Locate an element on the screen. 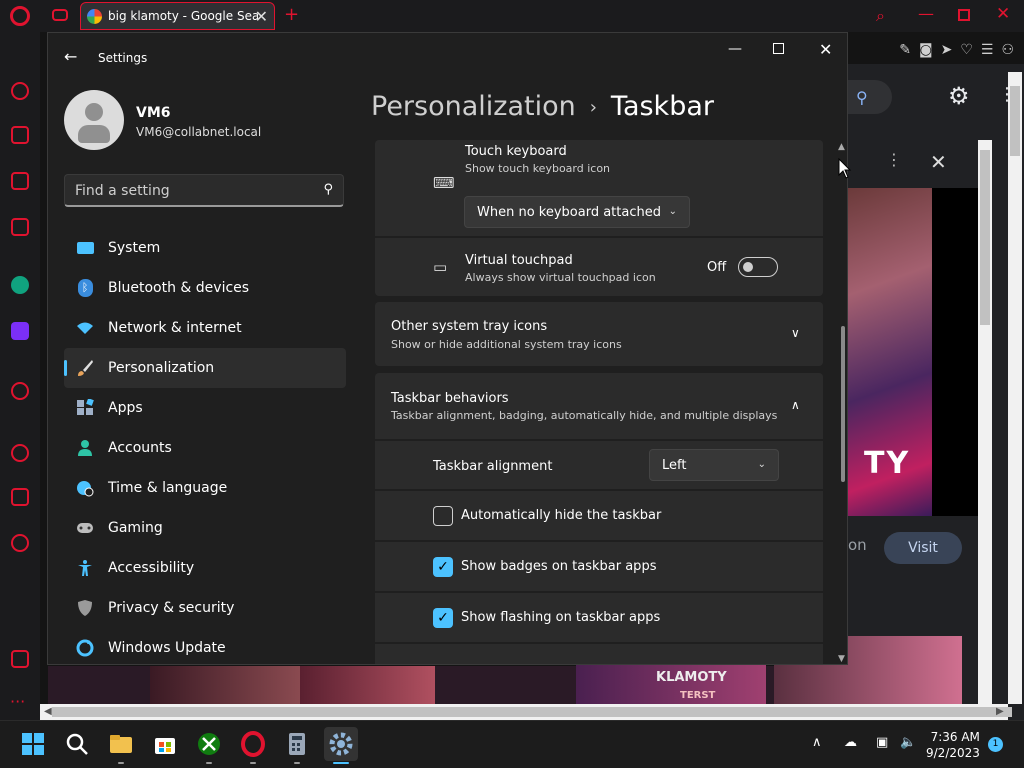 The image size is (1024, 768). camera-icon: ◙ is located at coordinates (926, 50).